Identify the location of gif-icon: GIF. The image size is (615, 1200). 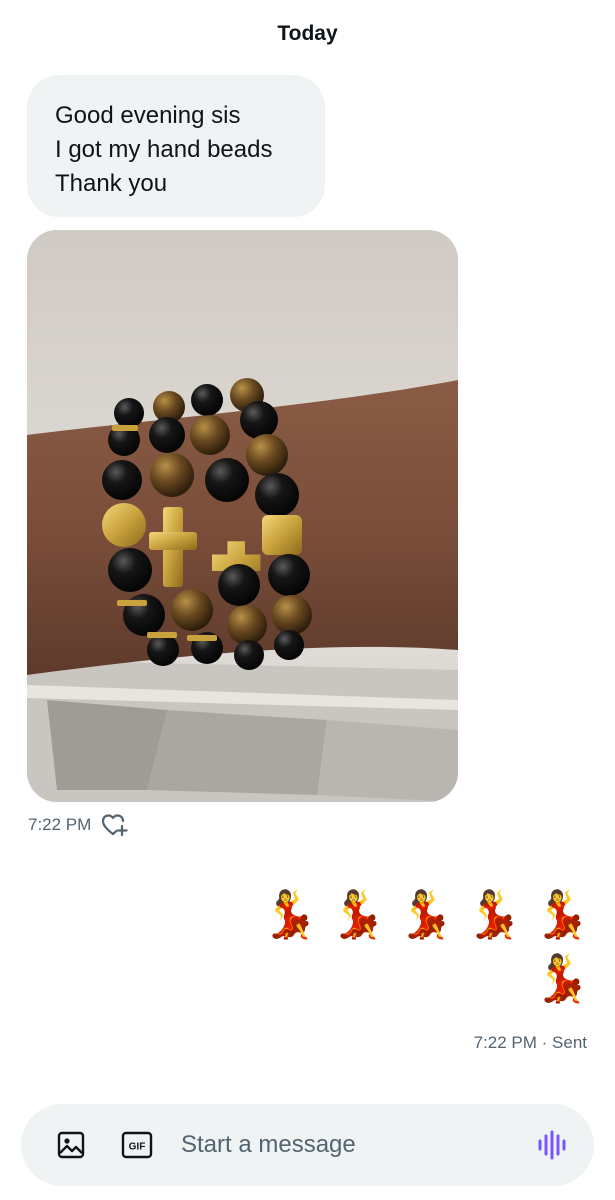
(137, 1145).